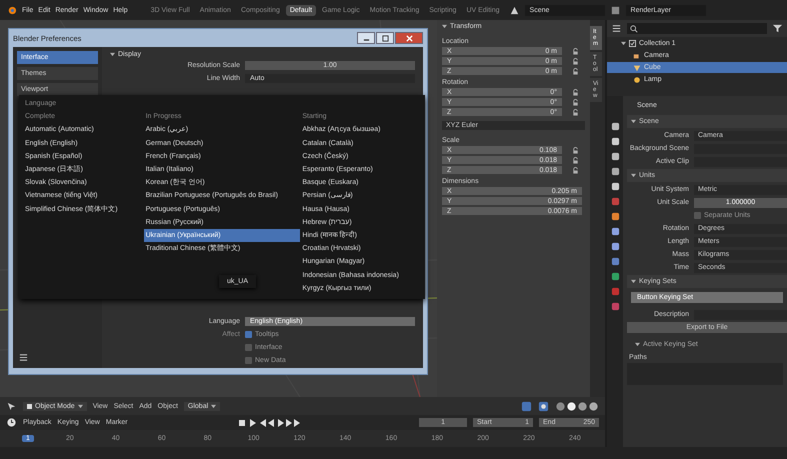  I want to click on maximize-icon, so click(385, 38).